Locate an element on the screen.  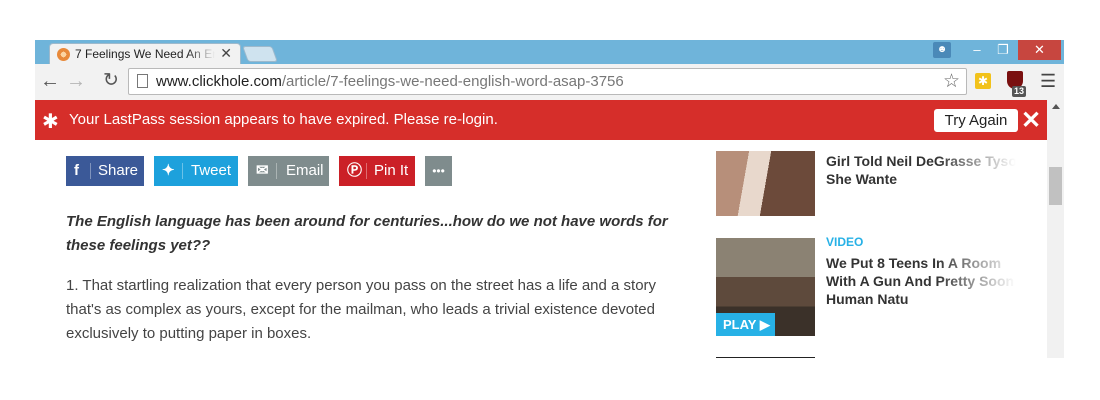
share-twitter-button: ✦ Tweet is located at coordinates (196, 171).